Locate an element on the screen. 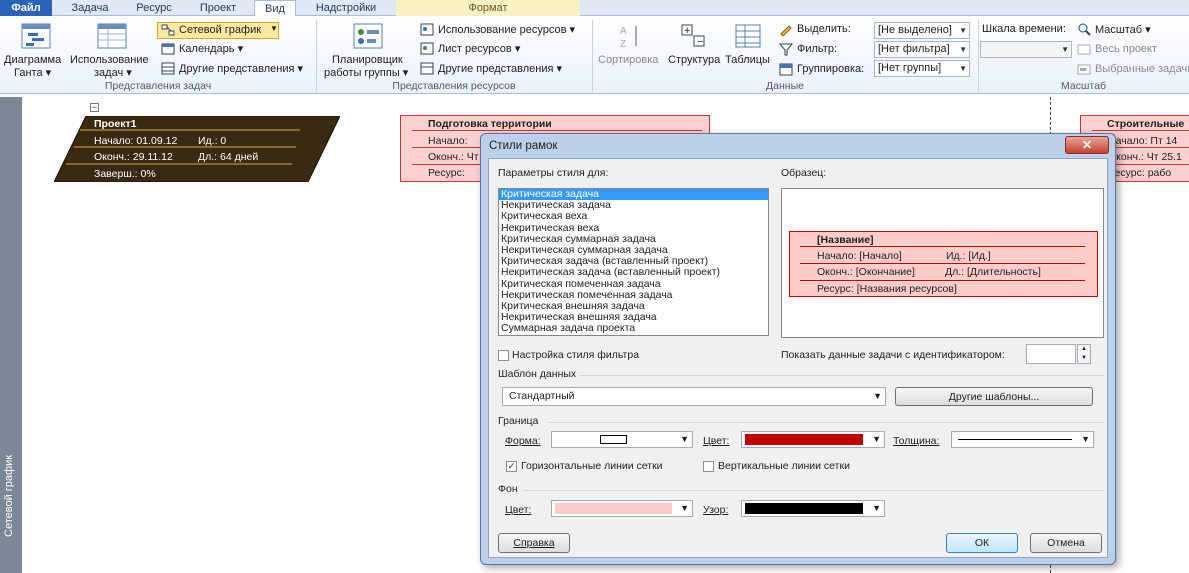 This screenshot has height=573, width=1189. calendar-icon is located at coordinates (168, 49).